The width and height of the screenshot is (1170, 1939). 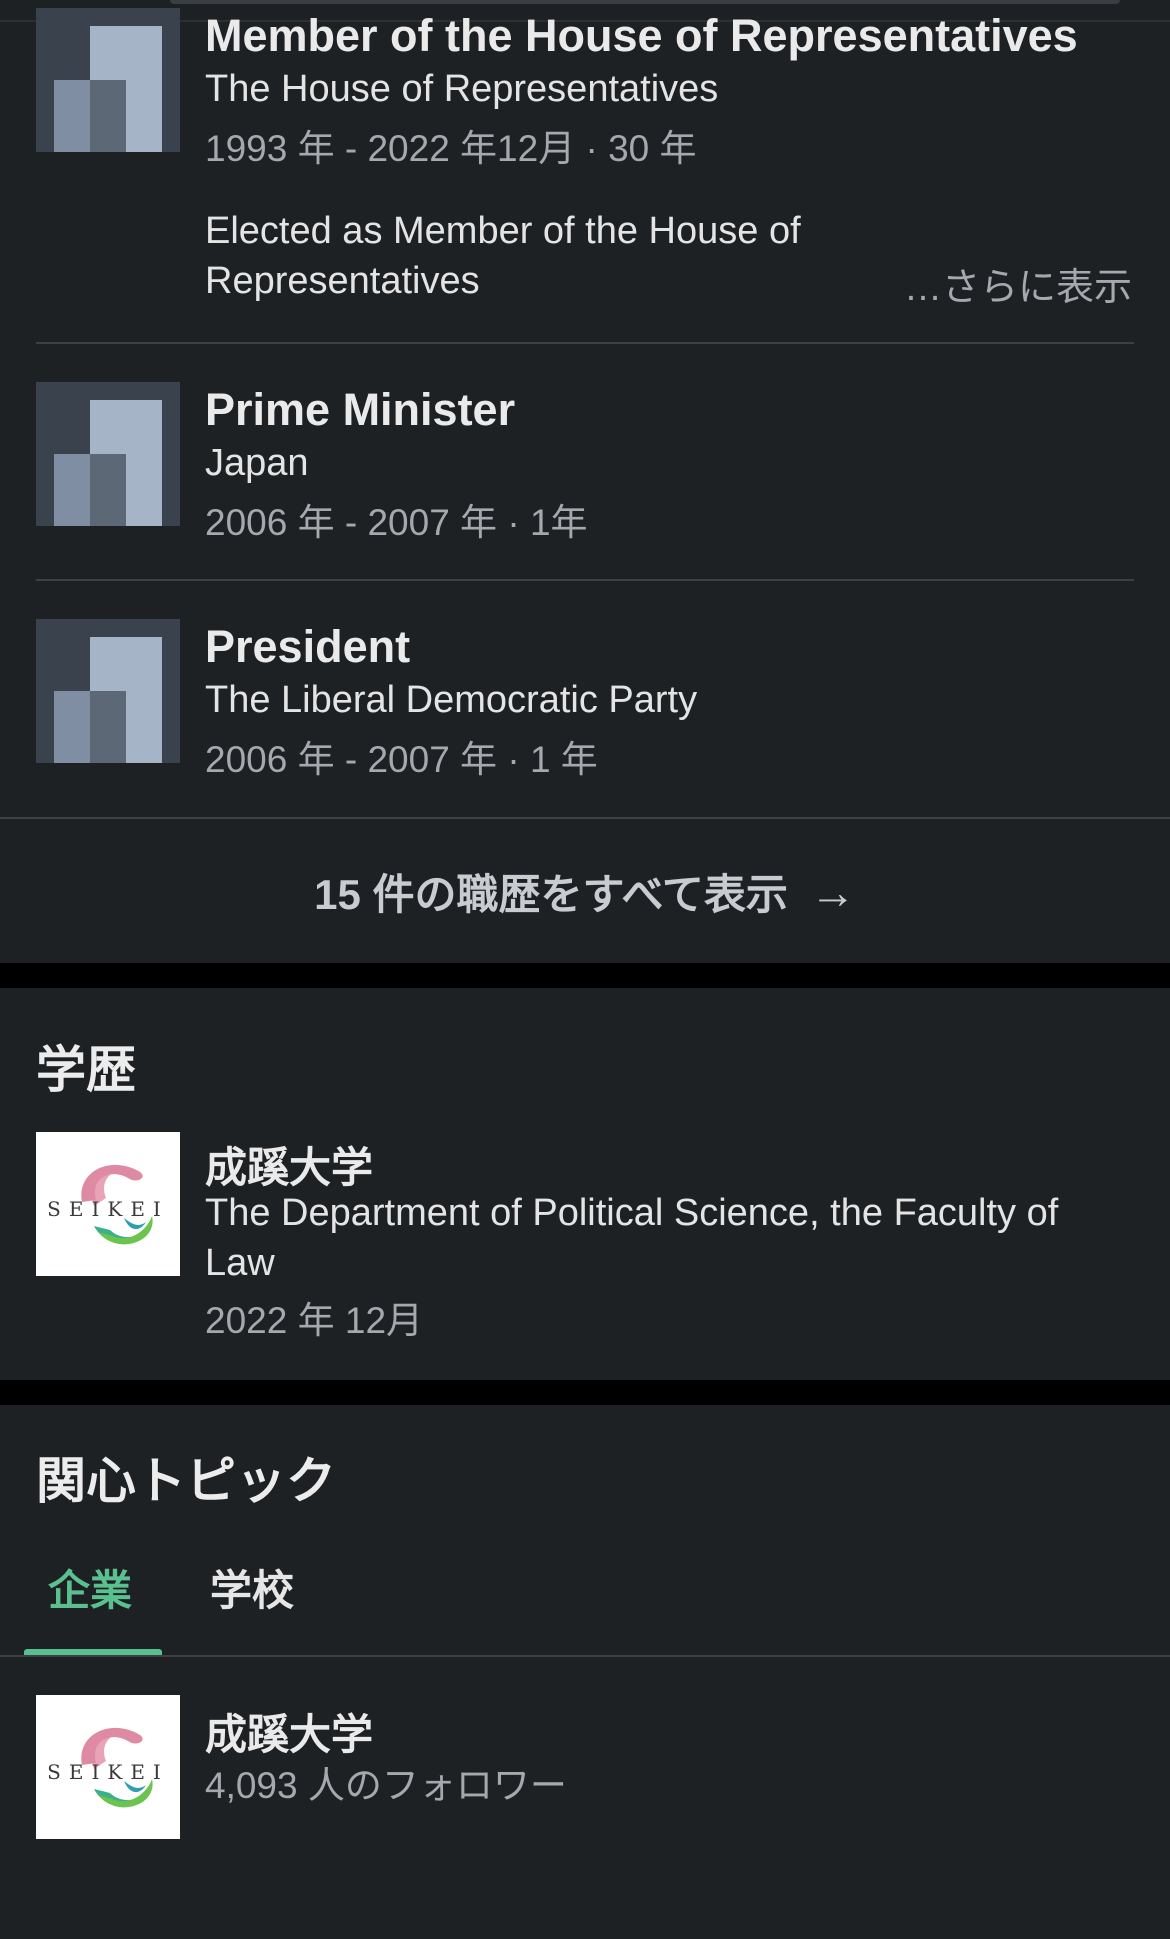 I want to click on interests-heading: 関心トピック, so click(x=186, y=1481).